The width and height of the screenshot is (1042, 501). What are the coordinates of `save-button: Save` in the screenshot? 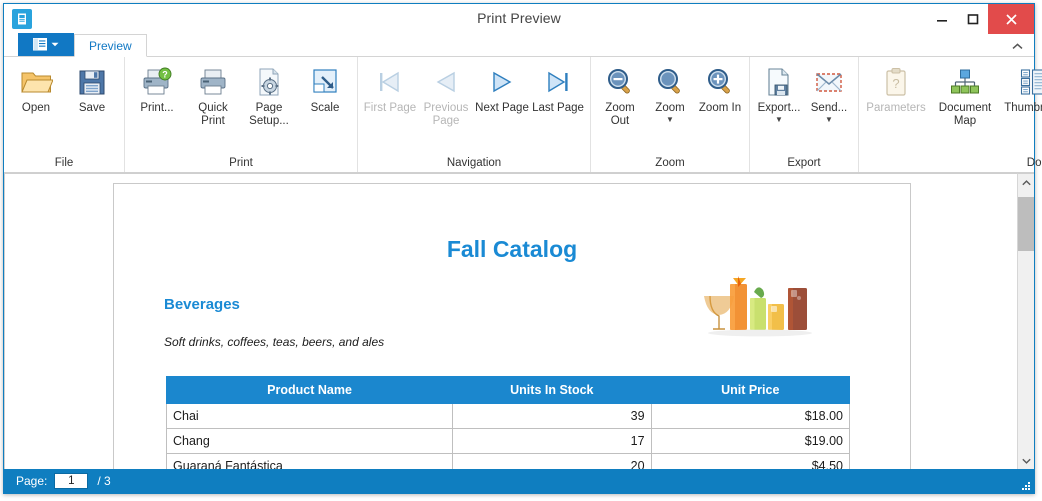 It's located at (92, 88).